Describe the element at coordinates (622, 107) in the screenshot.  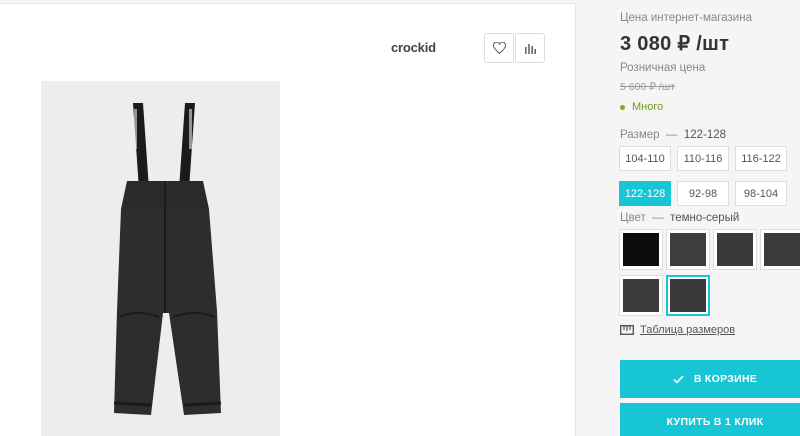
I see `stock-dot-icon` at that location.